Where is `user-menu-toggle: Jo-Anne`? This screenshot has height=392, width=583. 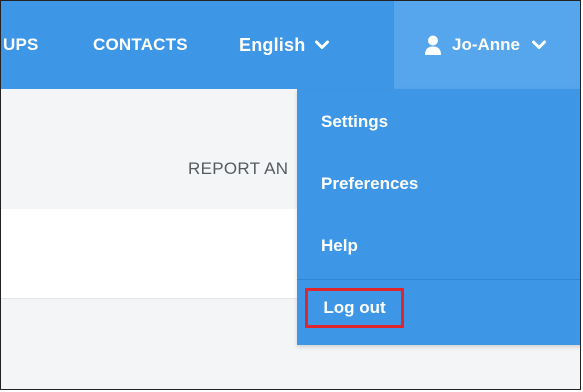 user-menu-toggle: Jo-Anne is located at coordinates (487, 45).